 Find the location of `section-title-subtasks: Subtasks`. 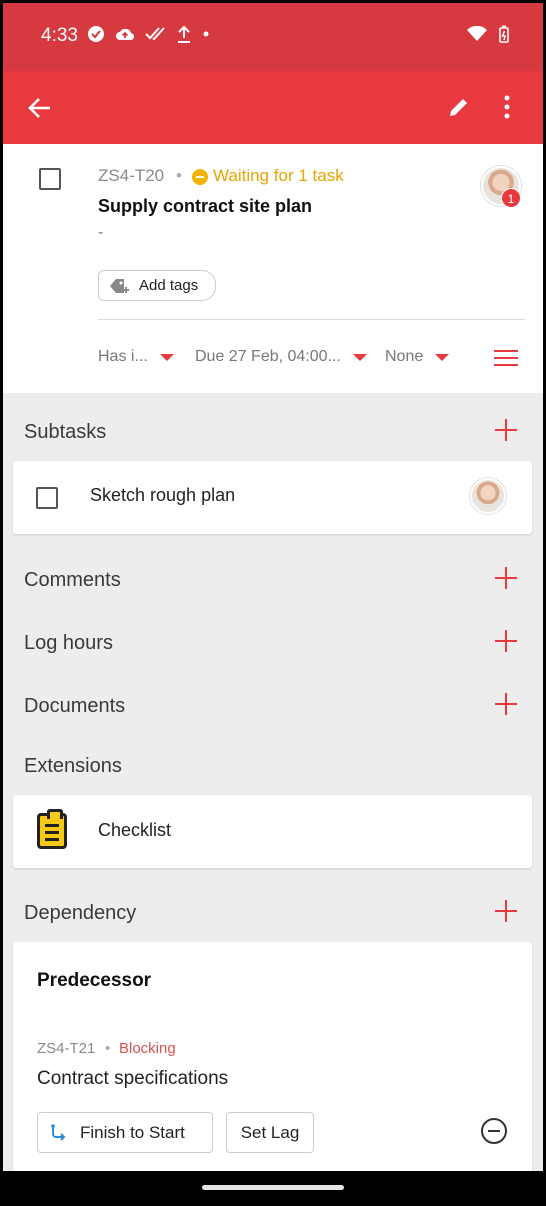

section-title-subtasks: Subtasks is located at coordinates (65, 432).